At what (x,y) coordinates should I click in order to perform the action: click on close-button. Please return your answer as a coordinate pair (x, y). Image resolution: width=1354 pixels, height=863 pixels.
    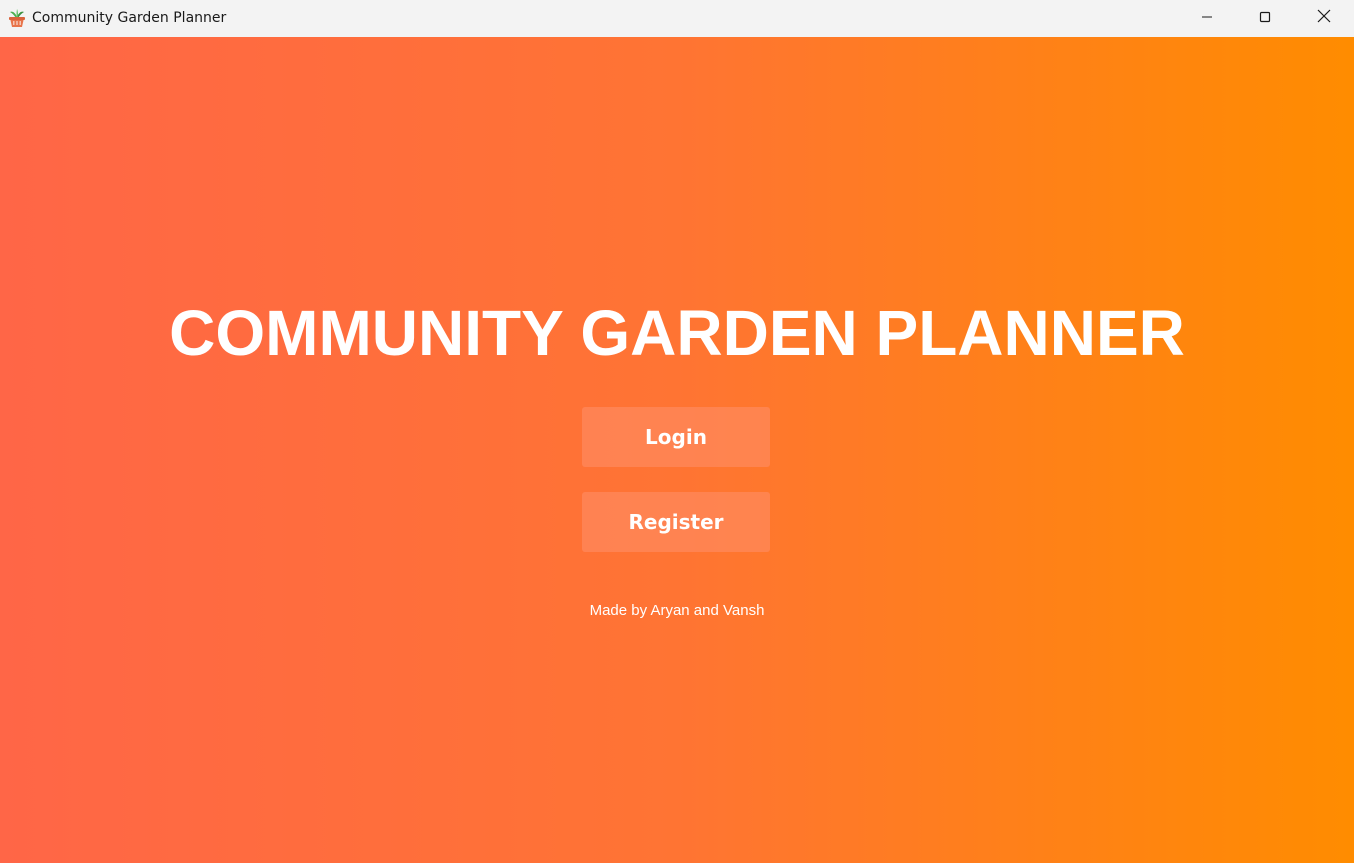
    Looking at the image, I should click on (1324, 18).